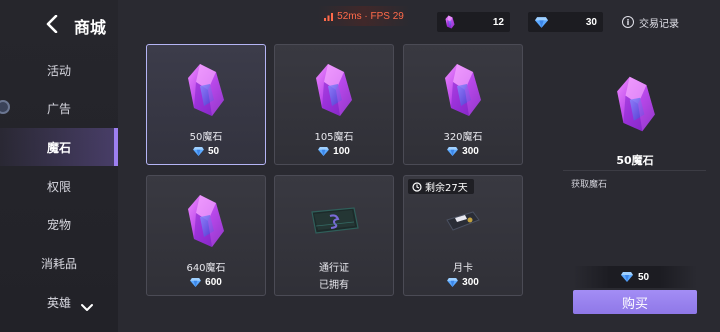 This screenshot has width=720, height=332. What do you see at coordinates (59, 186) in the screenshot?
I see `sidebar-item-privileges: 权限` at bounding box center [59, 186].